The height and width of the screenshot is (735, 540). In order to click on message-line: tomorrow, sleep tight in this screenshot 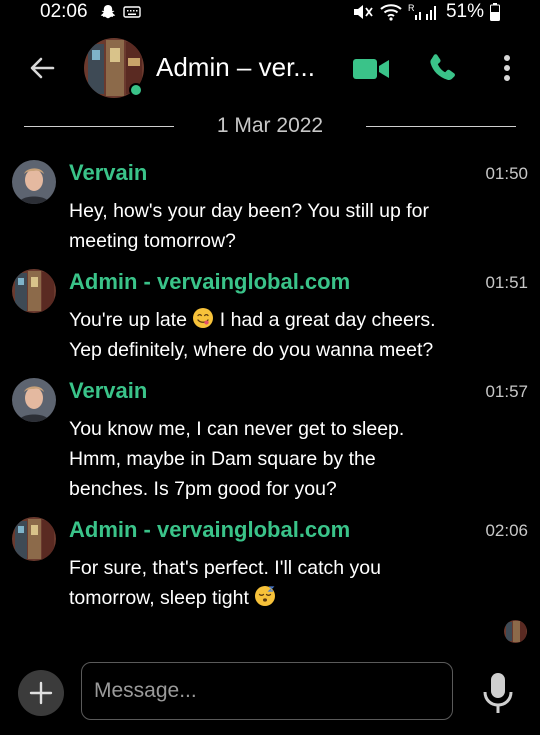, I will do `click(279, 598)`.